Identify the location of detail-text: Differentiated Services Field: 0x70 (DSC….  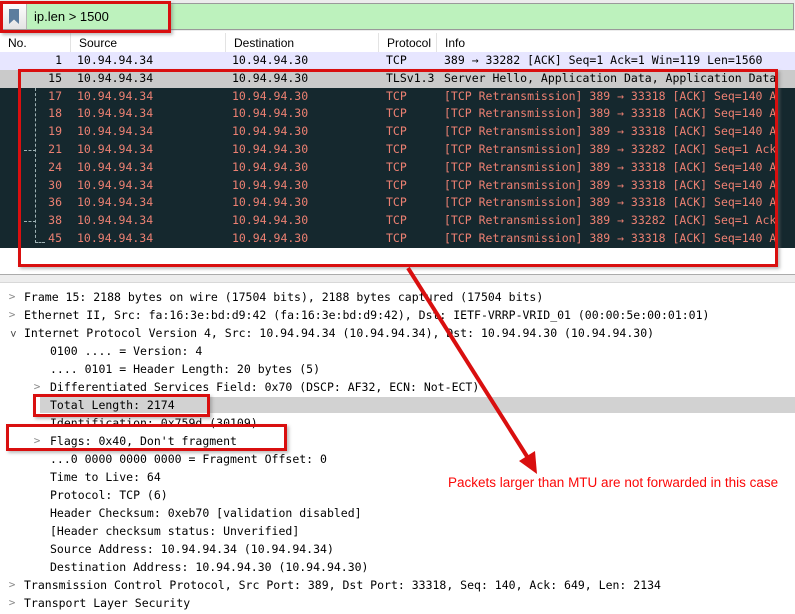
(265, 387).